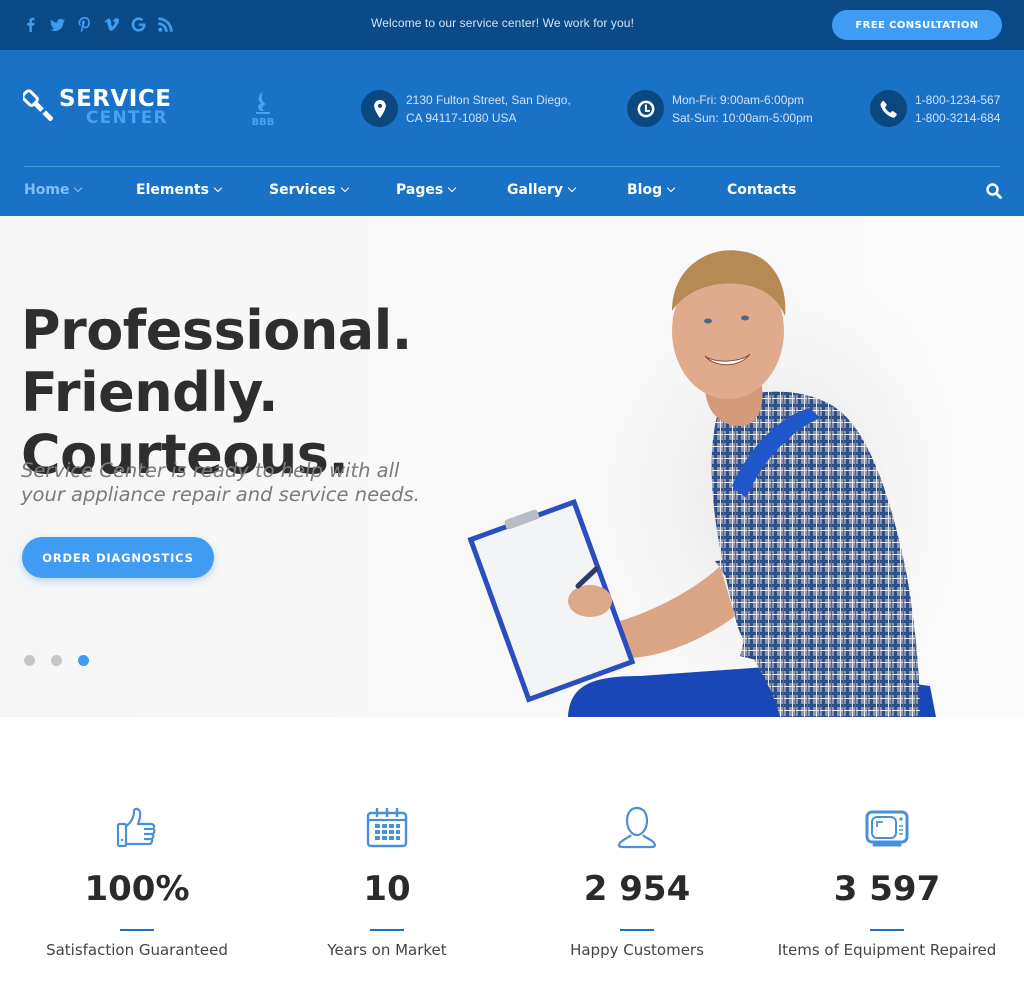 The image size is (1024, 1000). What do you see at coordinates (994, 191) in the screenshot?
I see `search-icon` at bounding box center [994, 191].